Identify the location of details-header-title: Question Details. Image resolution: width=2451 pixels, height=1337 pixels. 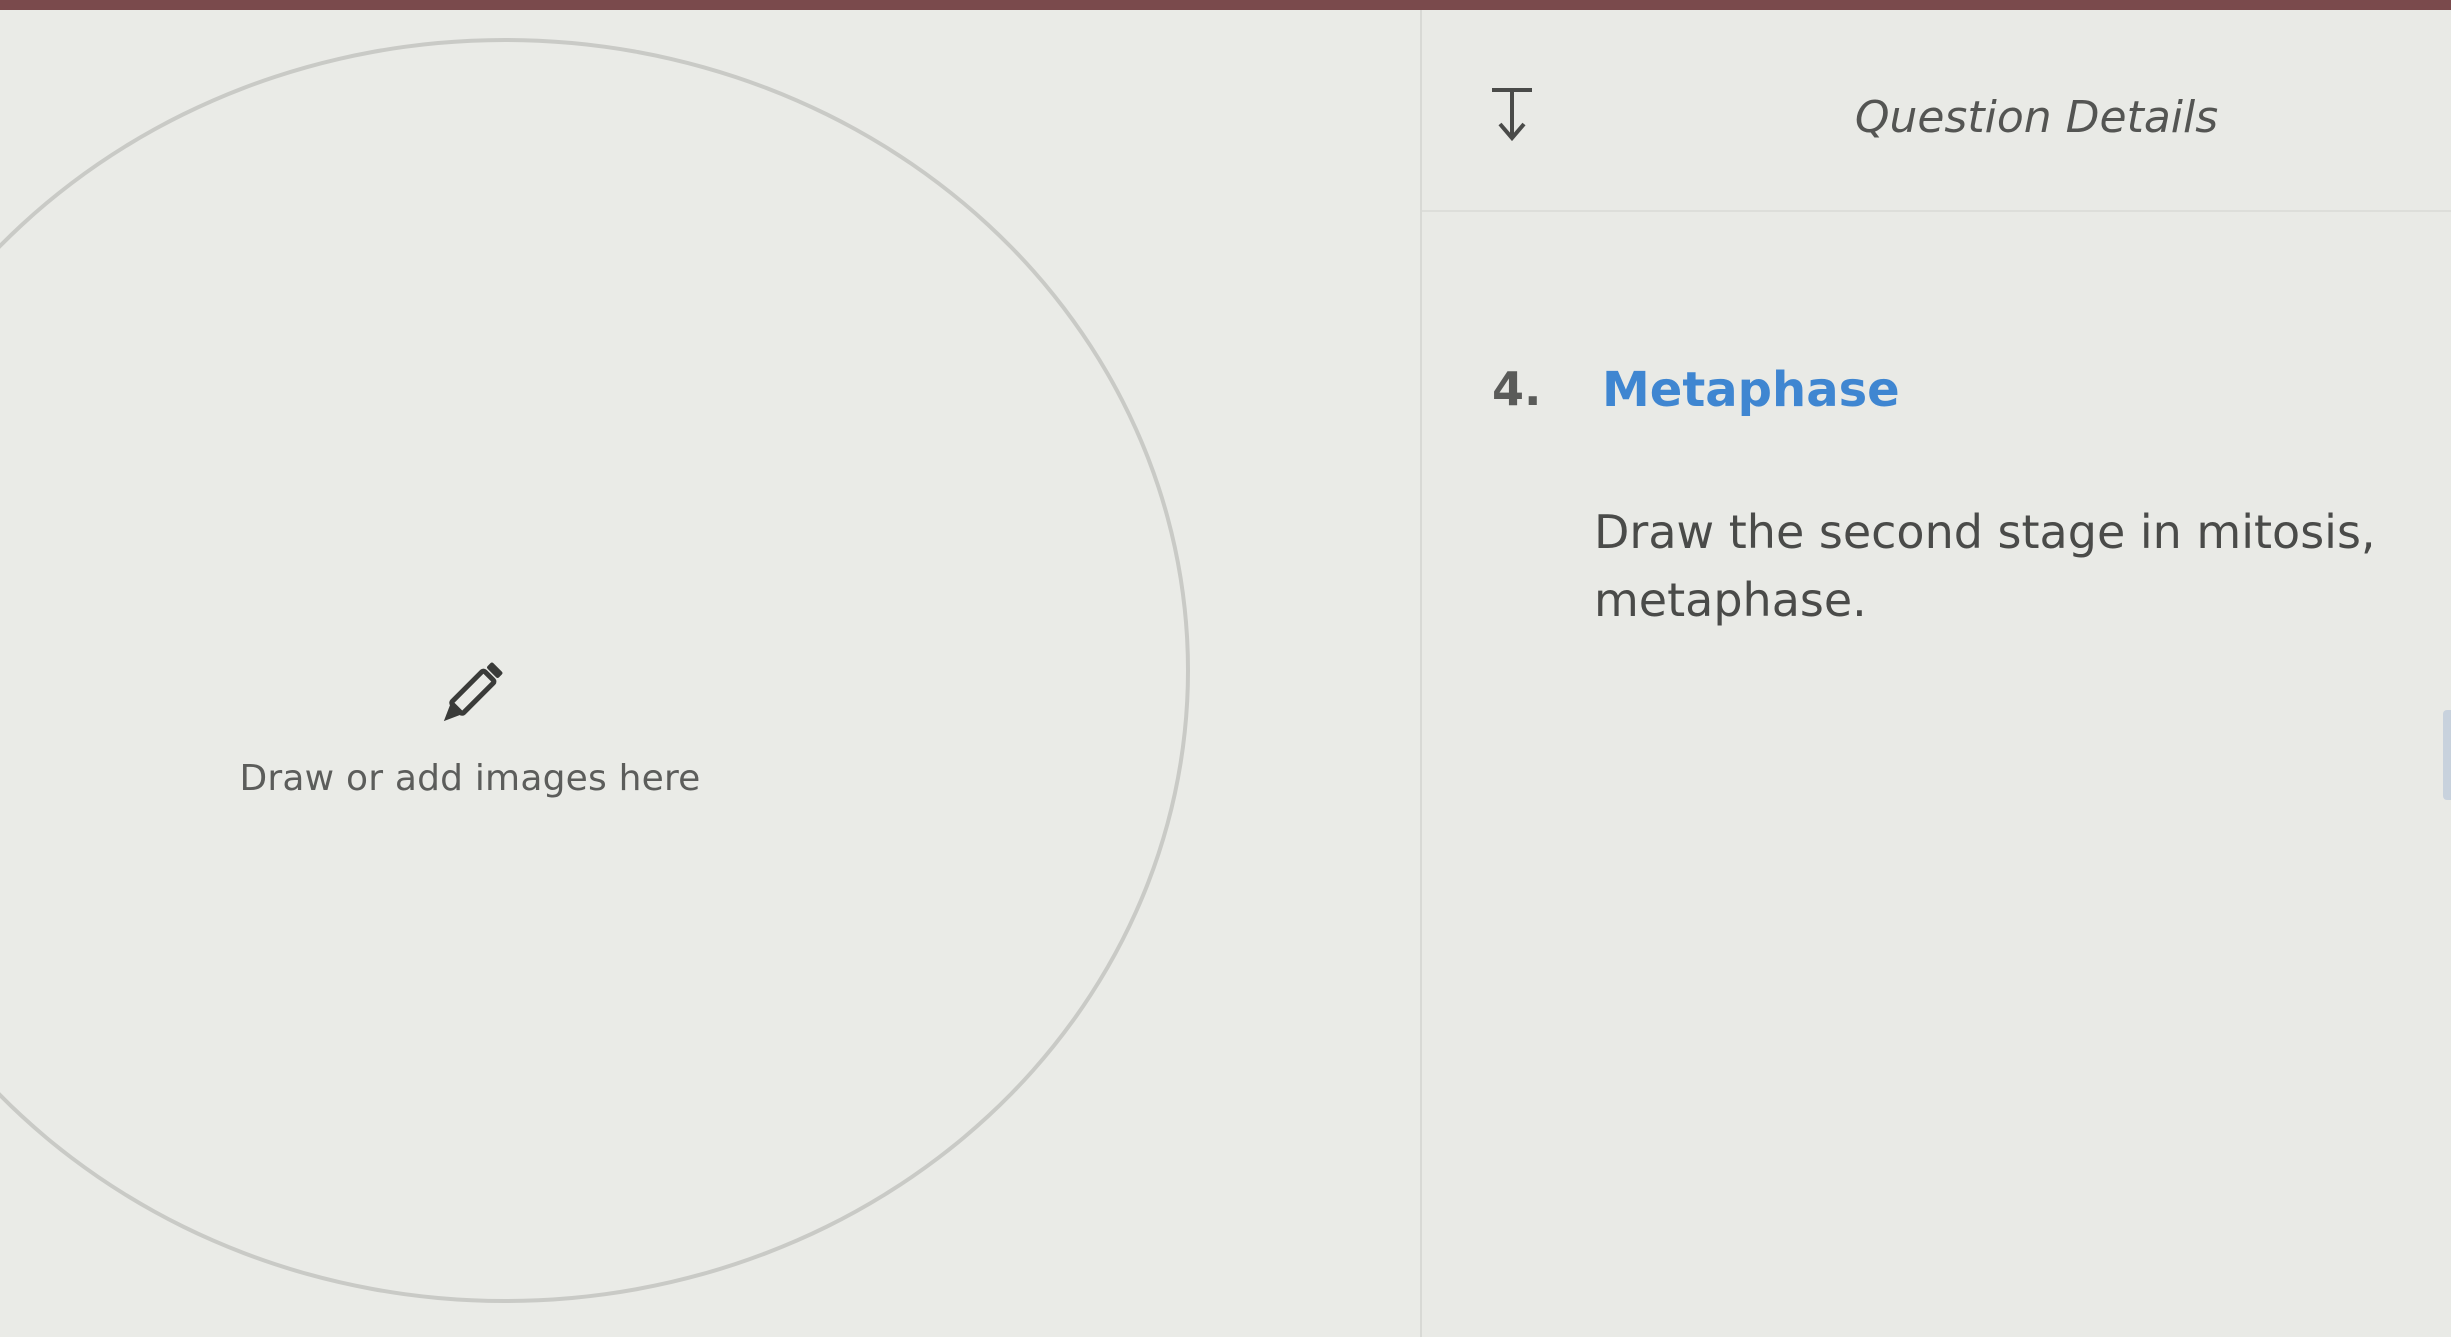
(2036, 117).